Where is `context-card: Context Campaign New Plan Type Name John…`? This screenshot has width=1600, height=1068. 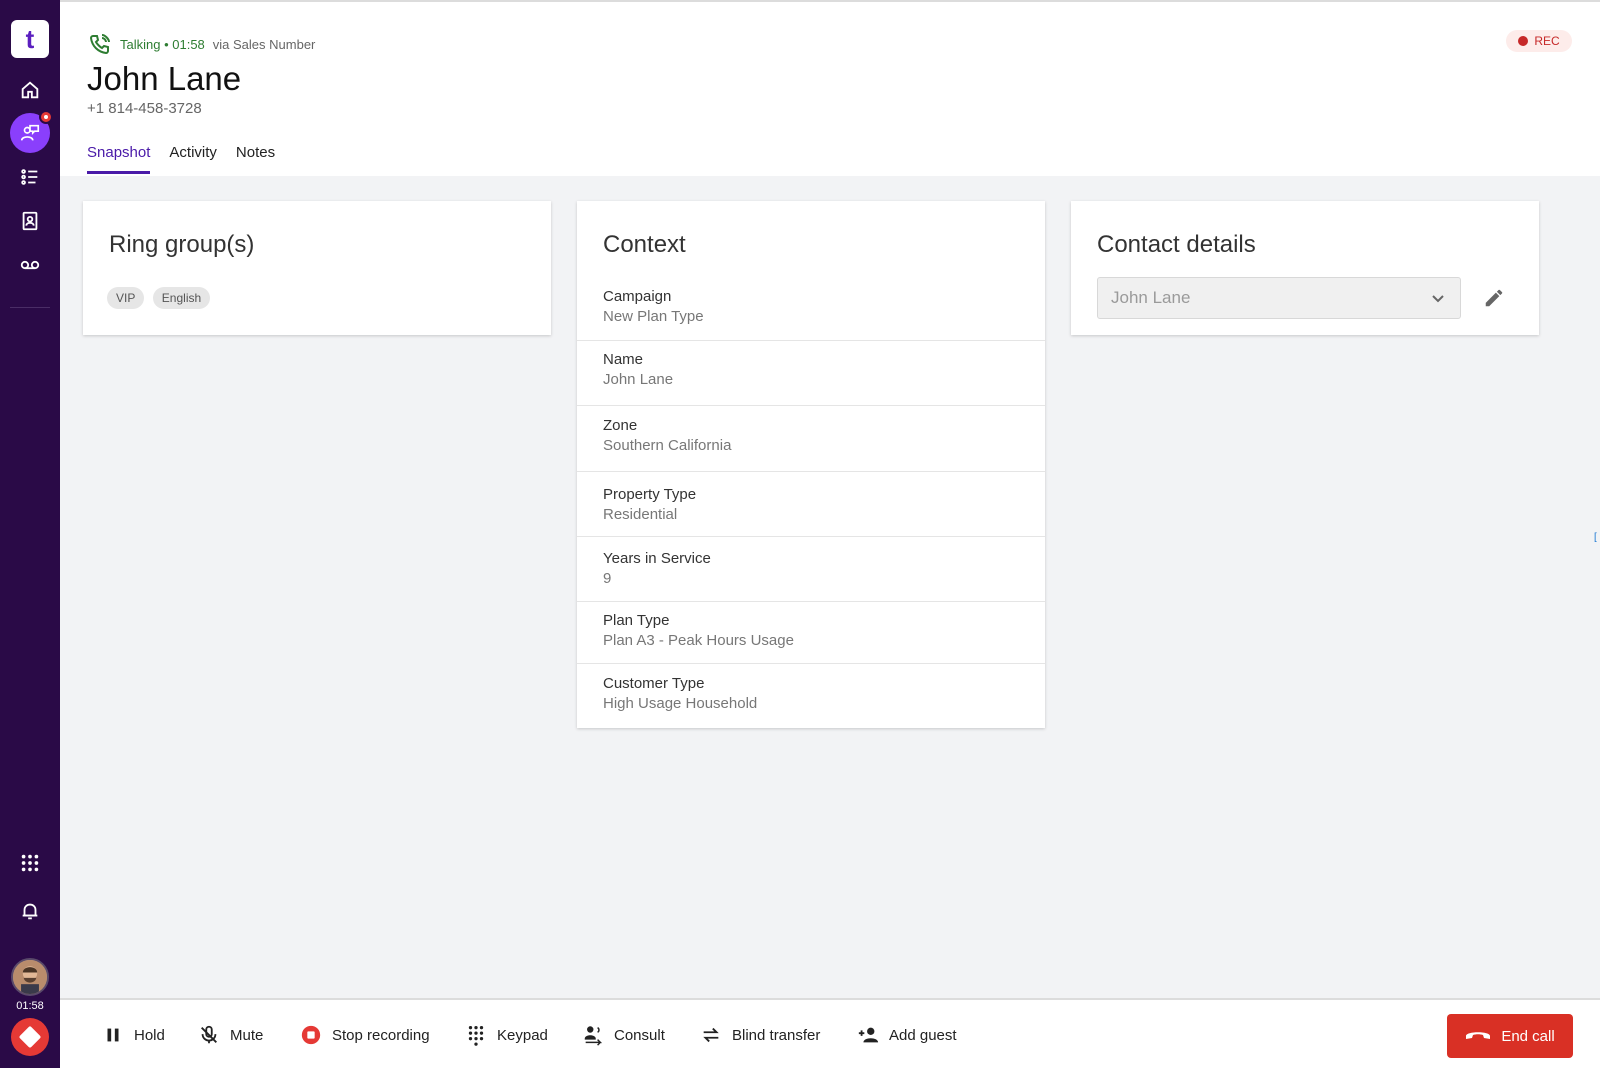 context-card: Context Campaign New Plan Type Name John… is located at coordinates (811, 464).